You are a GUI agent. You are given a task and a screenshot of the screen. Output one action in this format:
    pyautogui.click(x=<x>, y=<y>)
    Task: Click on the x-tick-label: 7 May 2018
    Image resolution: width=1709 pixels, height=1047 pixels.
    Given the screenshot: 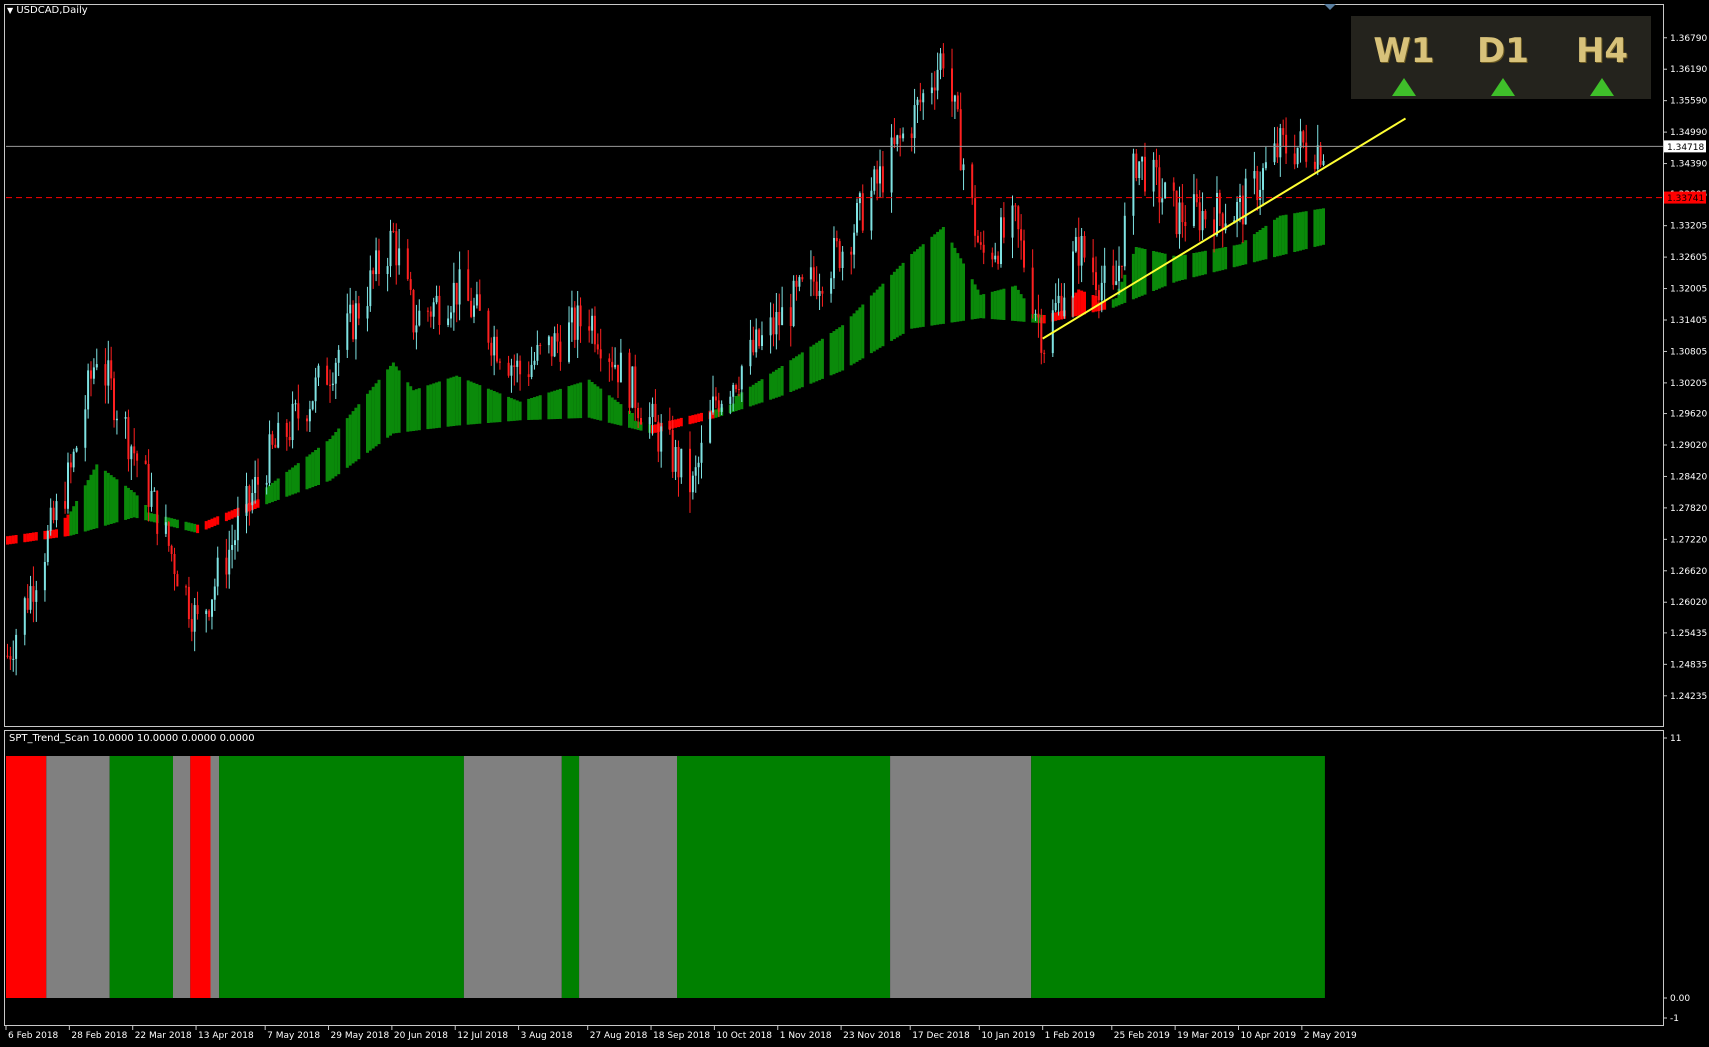 What is the action you would take?
    pyautogui.click(x=293, y=1036)
    